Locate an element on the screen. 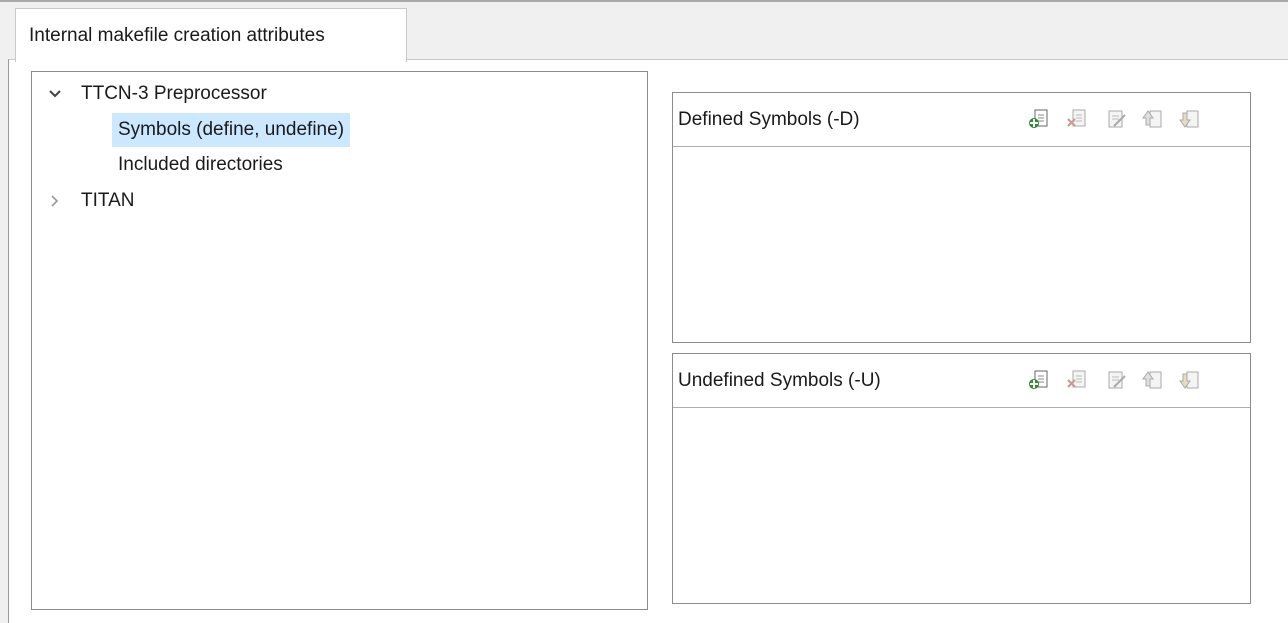  tree-item-label: TITAN is located at coordinates (108, 200).